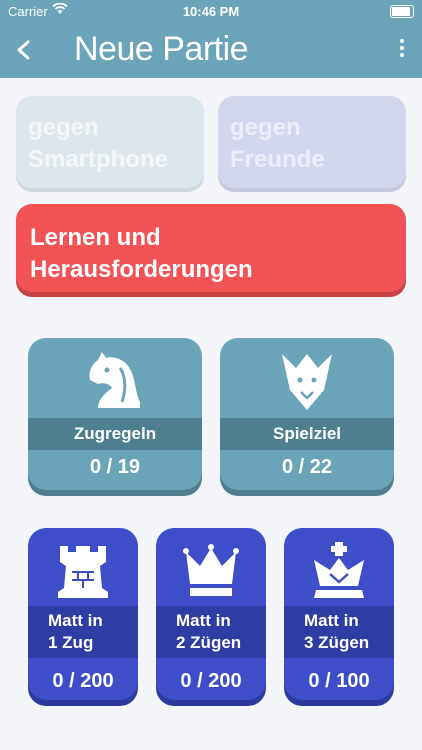 The height and width of the screenshot is (750, 422). What do you see at coordinates (114, 380) in the screenshot?
I see `knight-icon` at bounding box center [114, 380].